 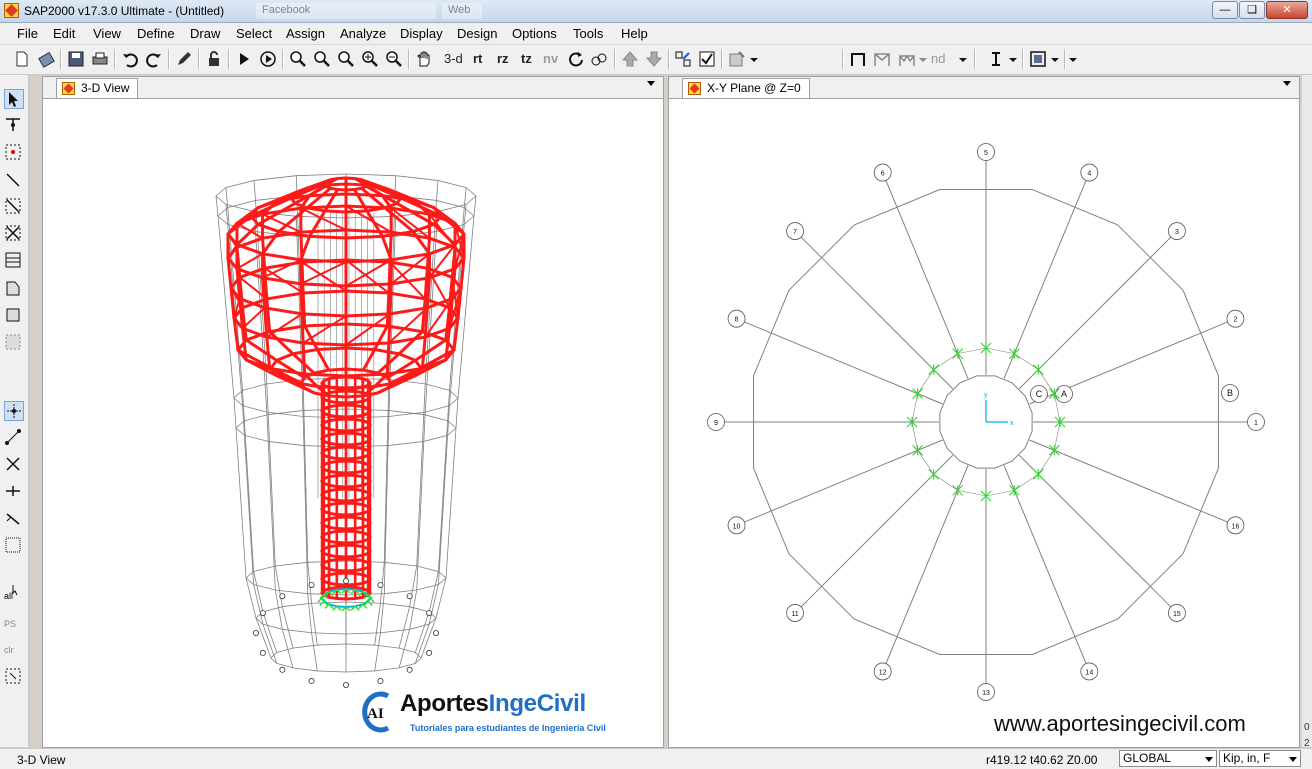 What do you see at coordinates (534, 33) in the screenshot?
I see `menu-options: Options` at bounding box center [534, 33].